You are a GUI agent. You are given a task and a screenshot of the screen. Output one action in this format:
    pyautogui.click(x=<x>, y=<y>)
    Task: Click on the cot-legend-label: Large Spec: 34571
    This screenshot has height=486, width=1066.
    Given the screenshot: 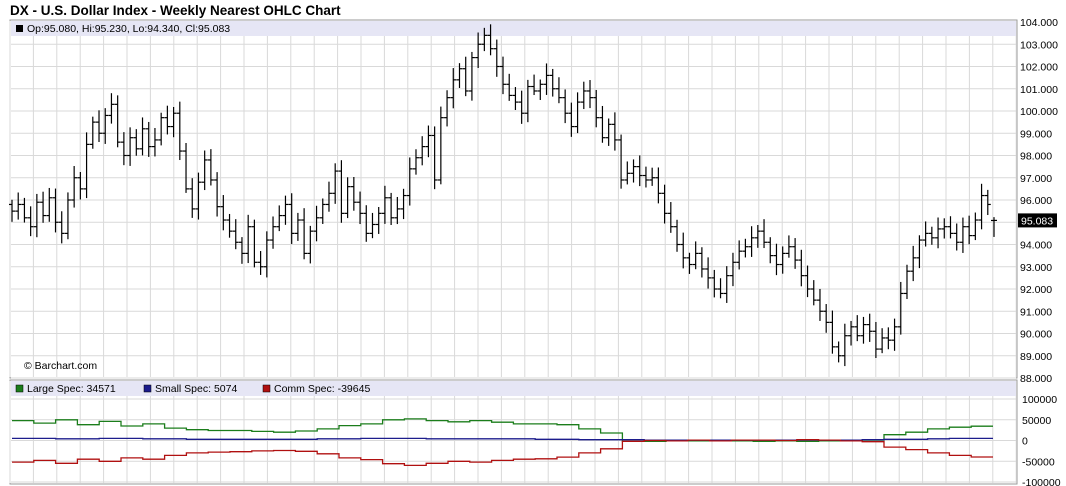 What is the action you would take?
    pyautogui.click(x=71, y=389)
    